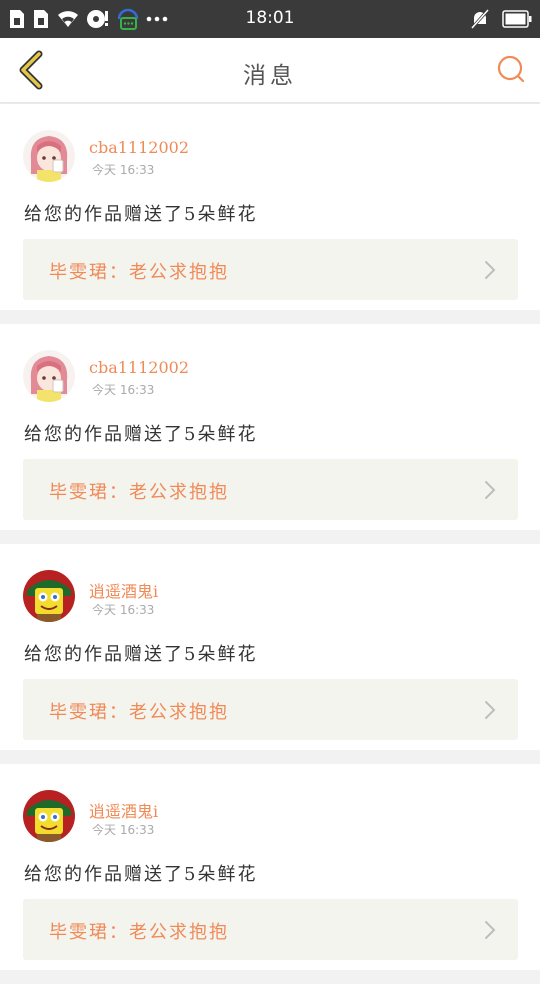 This screenshot has width=540, height=984. I want to click on status-time: 18:01, so click(270, 18).